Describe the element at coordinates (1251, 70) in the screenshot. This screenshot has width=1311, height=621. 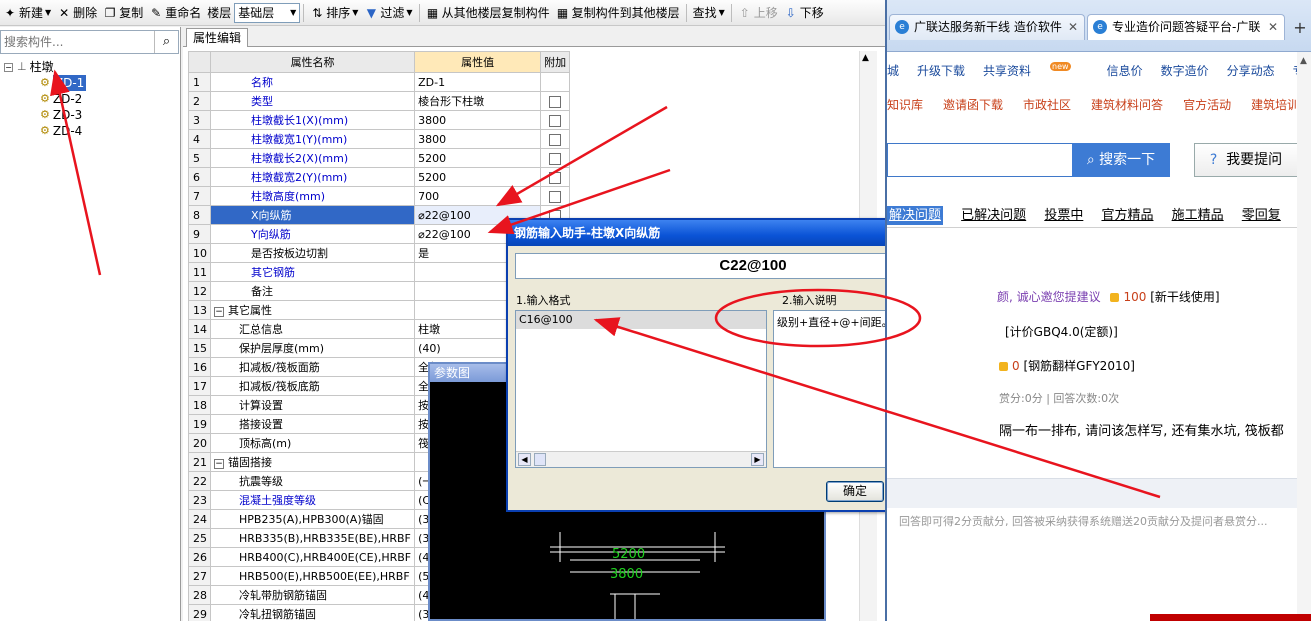
I see `nav-item-share-news: 分享动态` at that location.